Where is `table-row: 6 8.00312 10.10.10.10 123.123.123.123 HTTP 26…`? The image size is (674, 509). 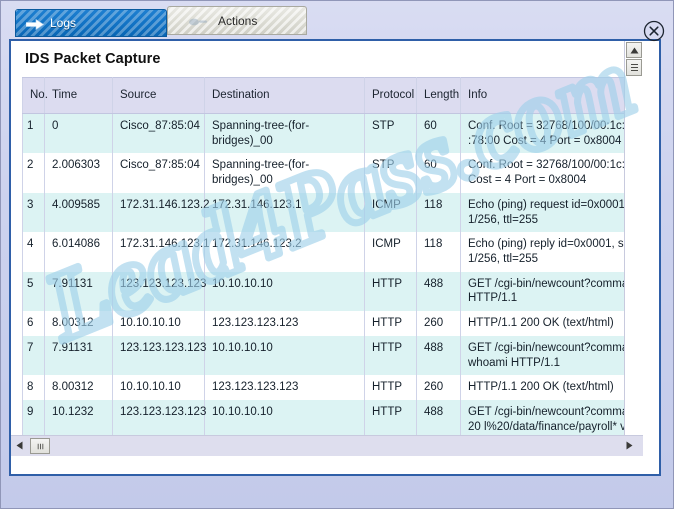 table-row: 6 8.00312 10.10.10.10 123.123.123.123 HTTP 26… is located at coordinates (327, 323).